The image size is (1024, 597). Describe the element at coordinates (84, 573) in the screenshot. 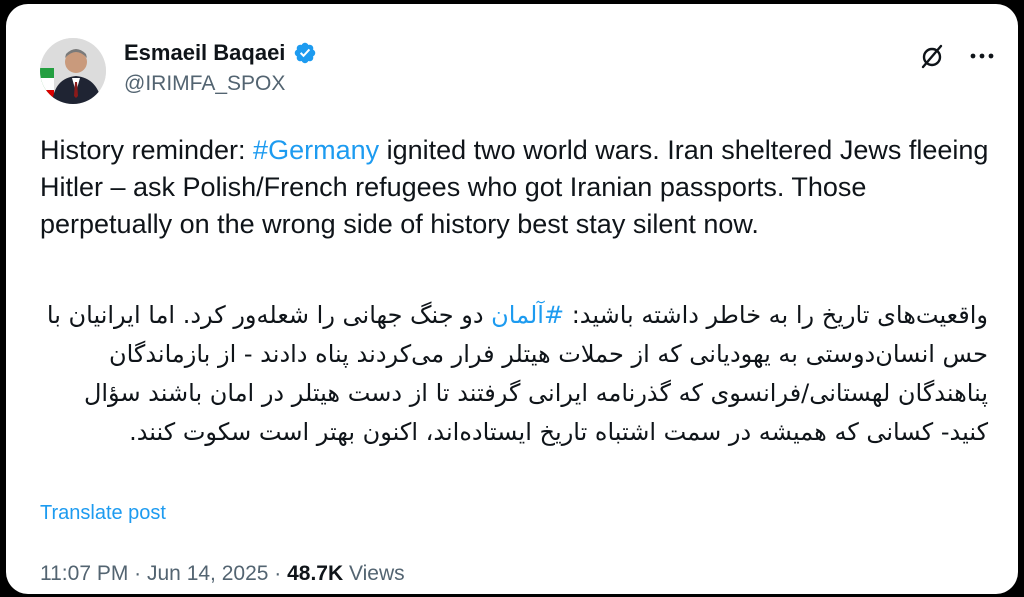

I see `post-time: 11:07 PM` at that location.